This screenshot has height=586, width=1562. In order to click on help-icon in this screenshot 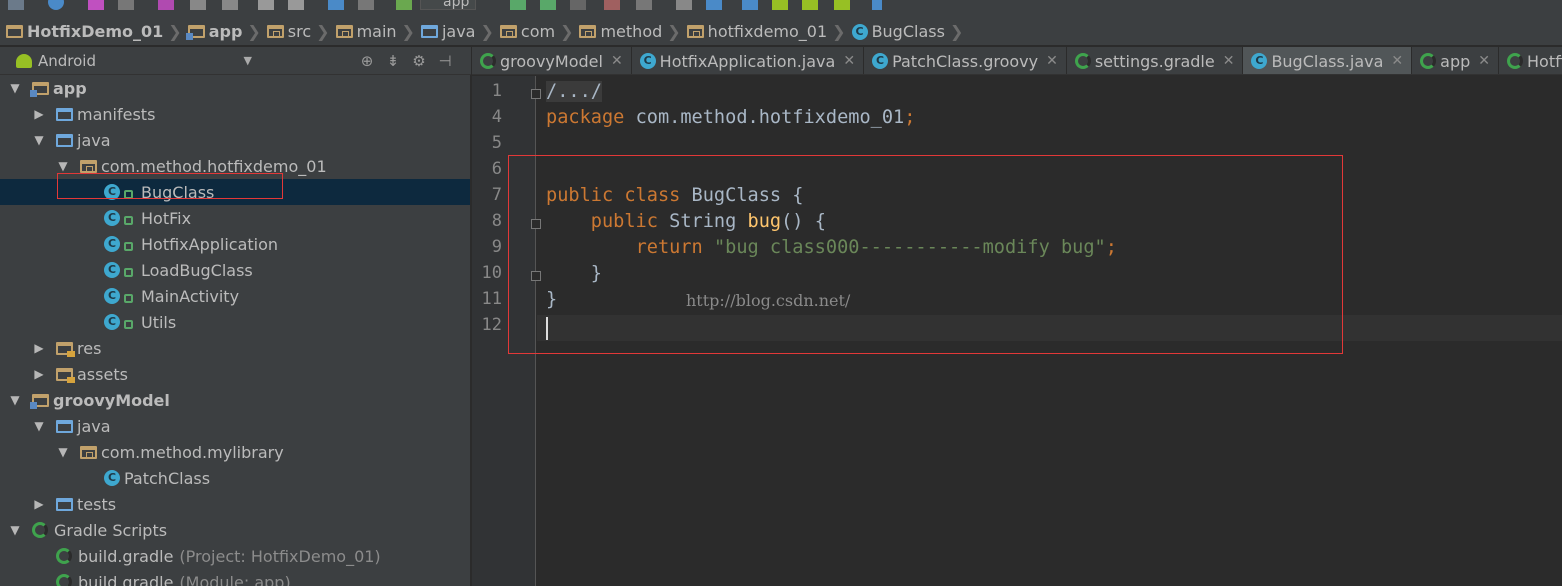, I will do `click(877, 5)`.